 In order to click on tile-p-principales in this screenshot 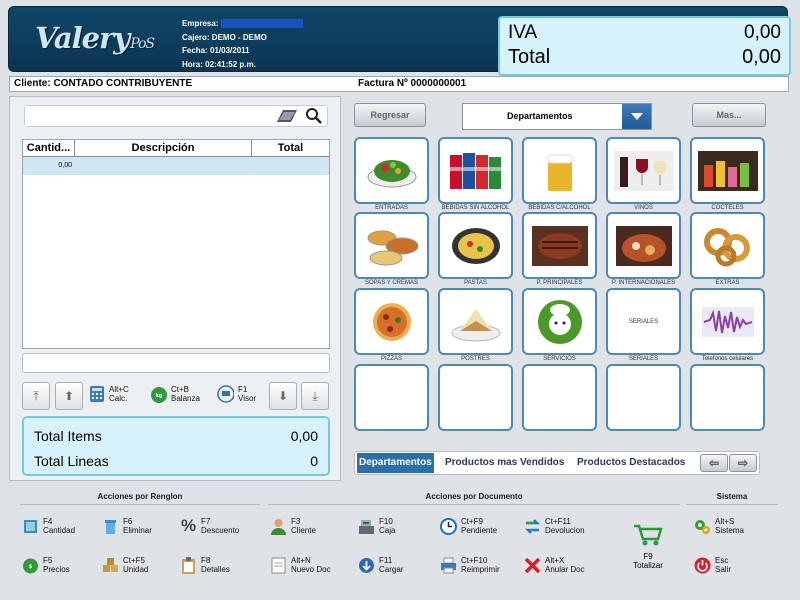, I will do `click(559, 245)`.